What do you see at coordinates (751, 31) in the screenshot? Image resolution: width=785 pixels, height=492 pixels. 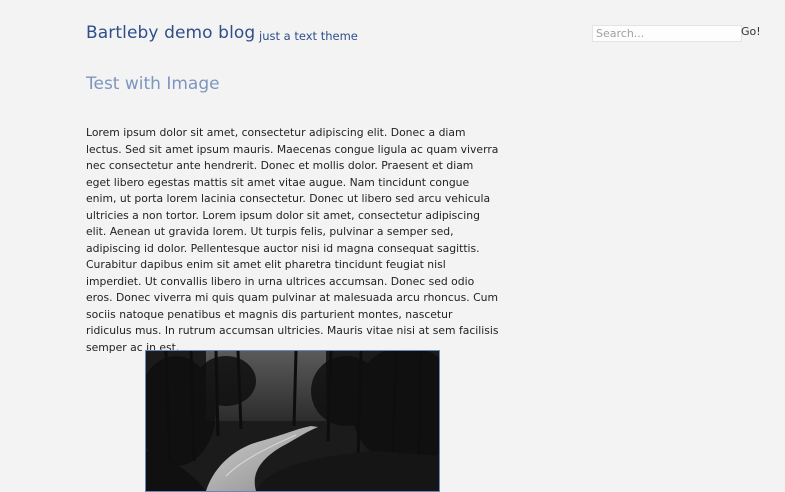 I see `search-go-button: Go!` at bounding box center [751, 31].